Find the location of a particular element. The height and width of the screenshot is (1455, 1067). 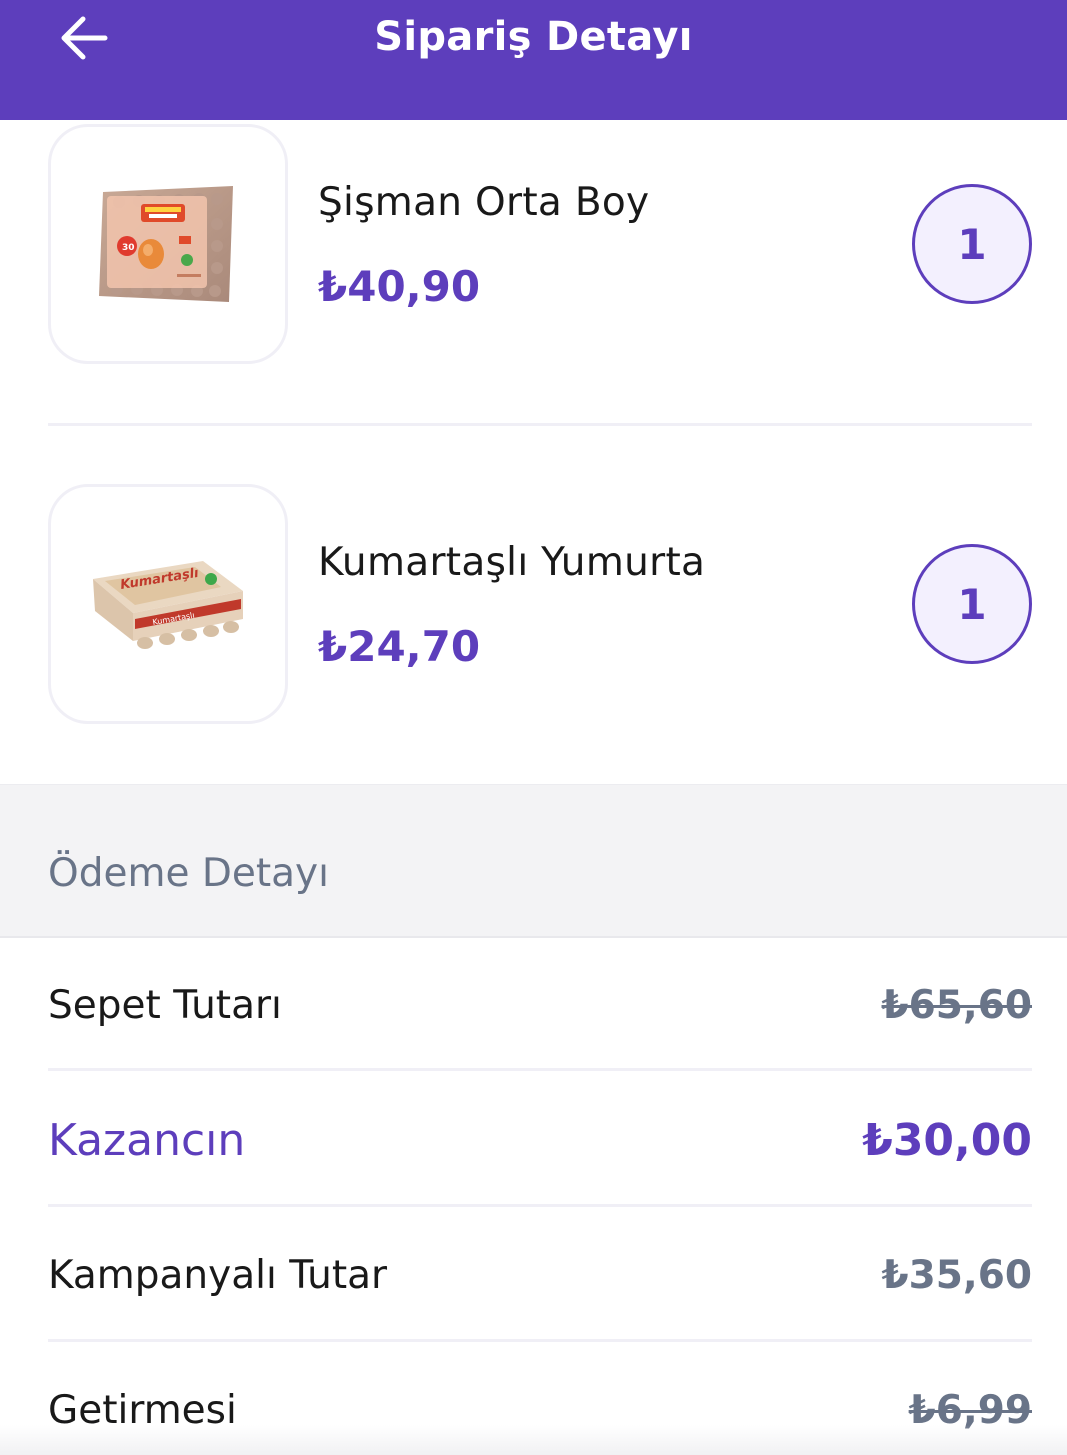

bottom-sheet-shadow is located at coordinates (533, 1440).